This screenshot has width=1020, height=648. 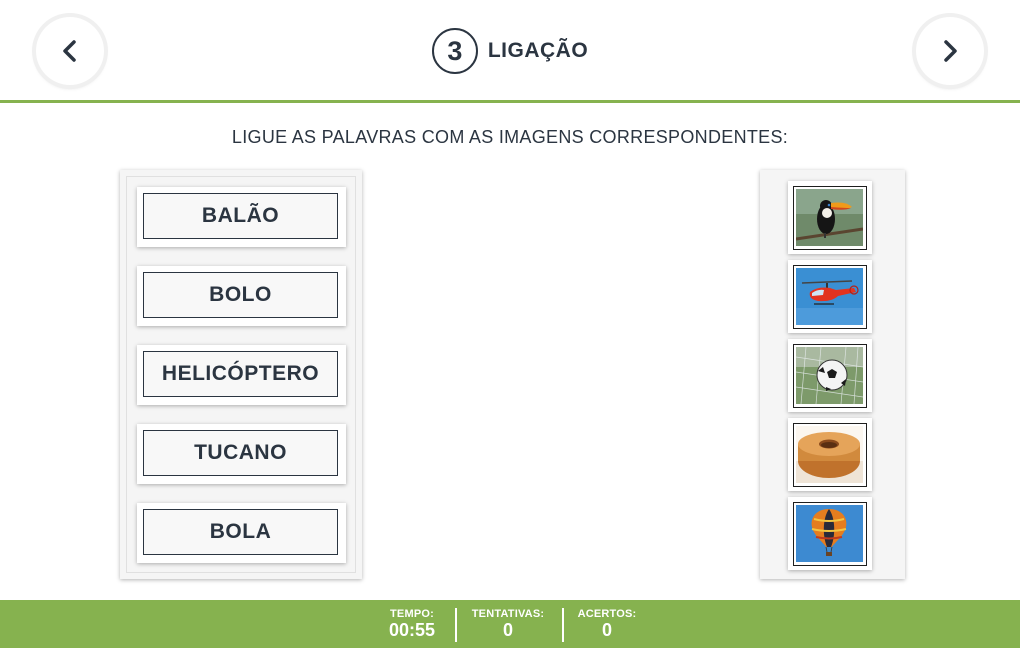 I want to click on time-value: 00:55, so click(x=412, y=630).